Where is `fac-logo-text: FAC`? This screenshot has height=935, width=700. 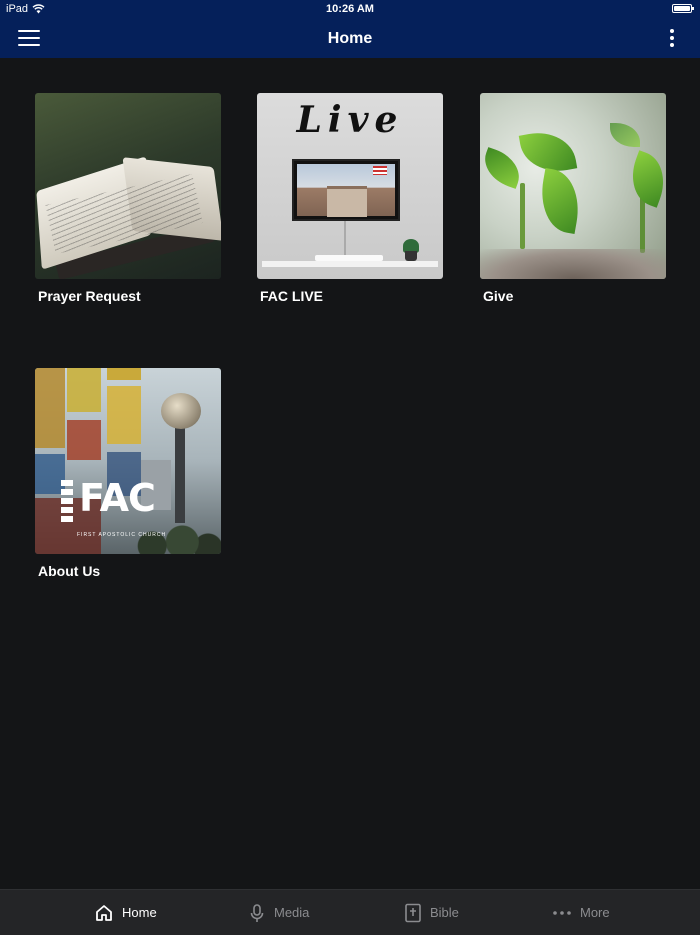 fac-logo-text: FAC is located at coordinates (117, 498).